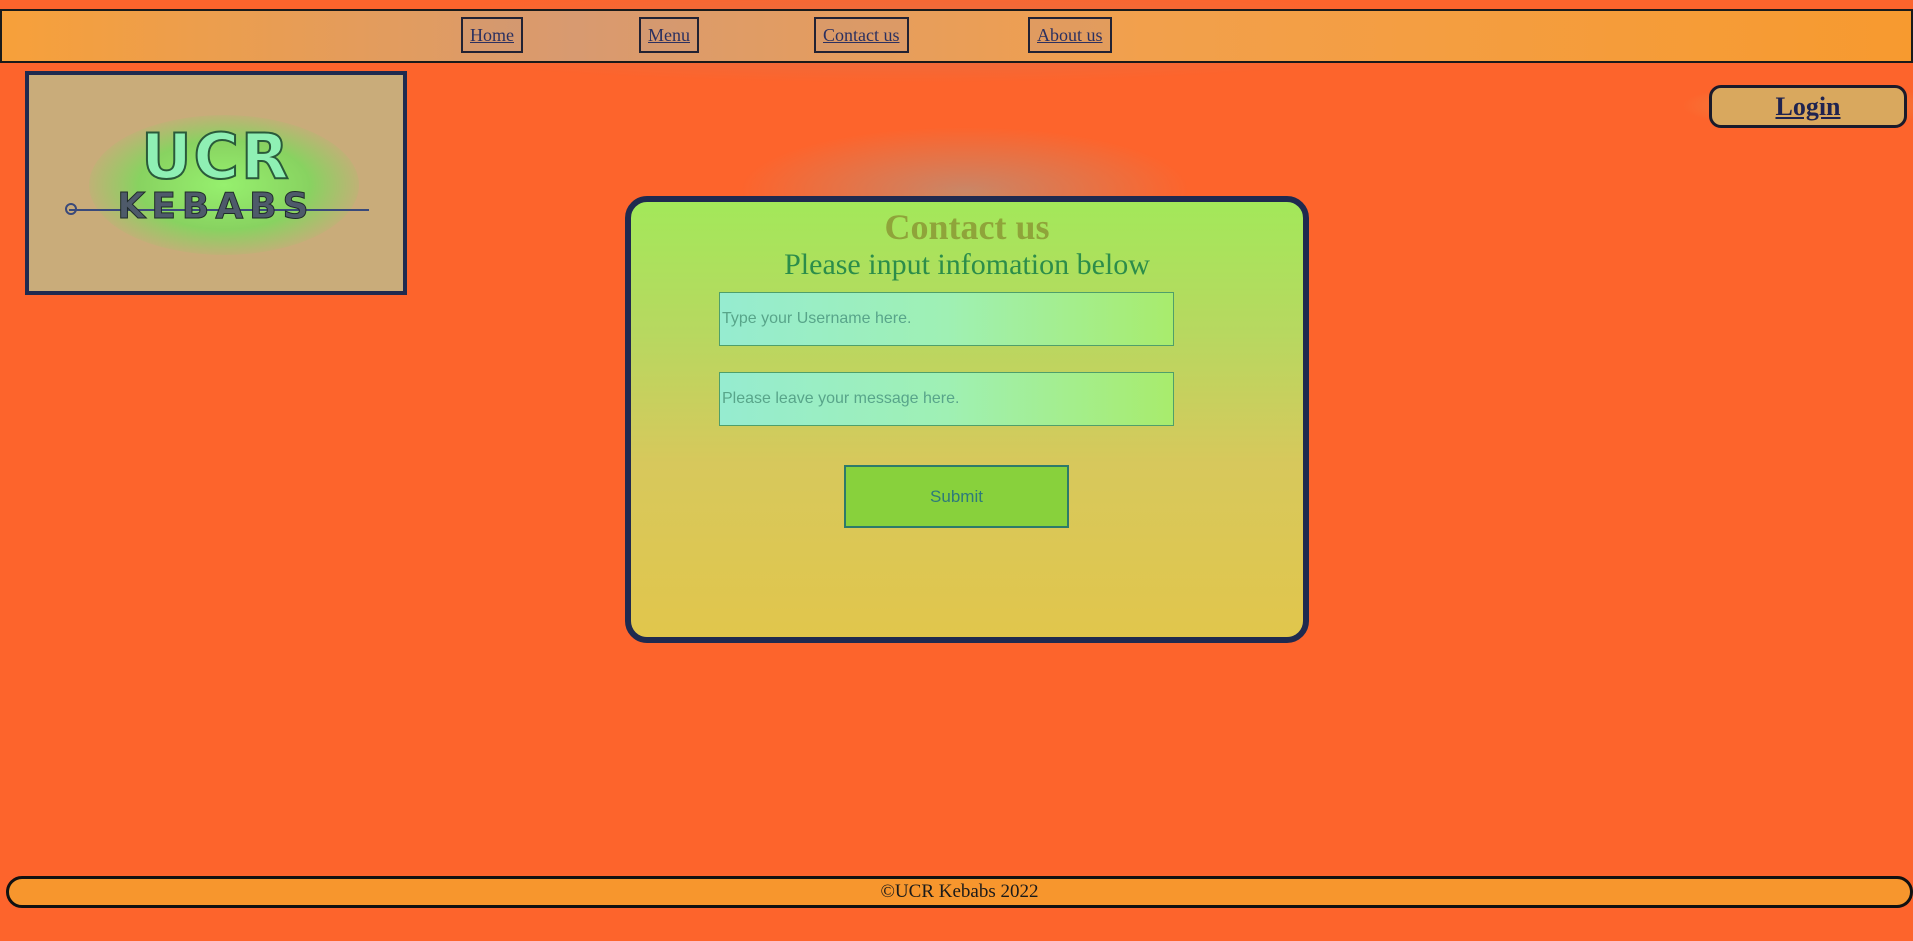  What do you see at coordinates (967, 227) in the screenshot?
I see `contact-title: Contact us` at bounding box center [967, 227].